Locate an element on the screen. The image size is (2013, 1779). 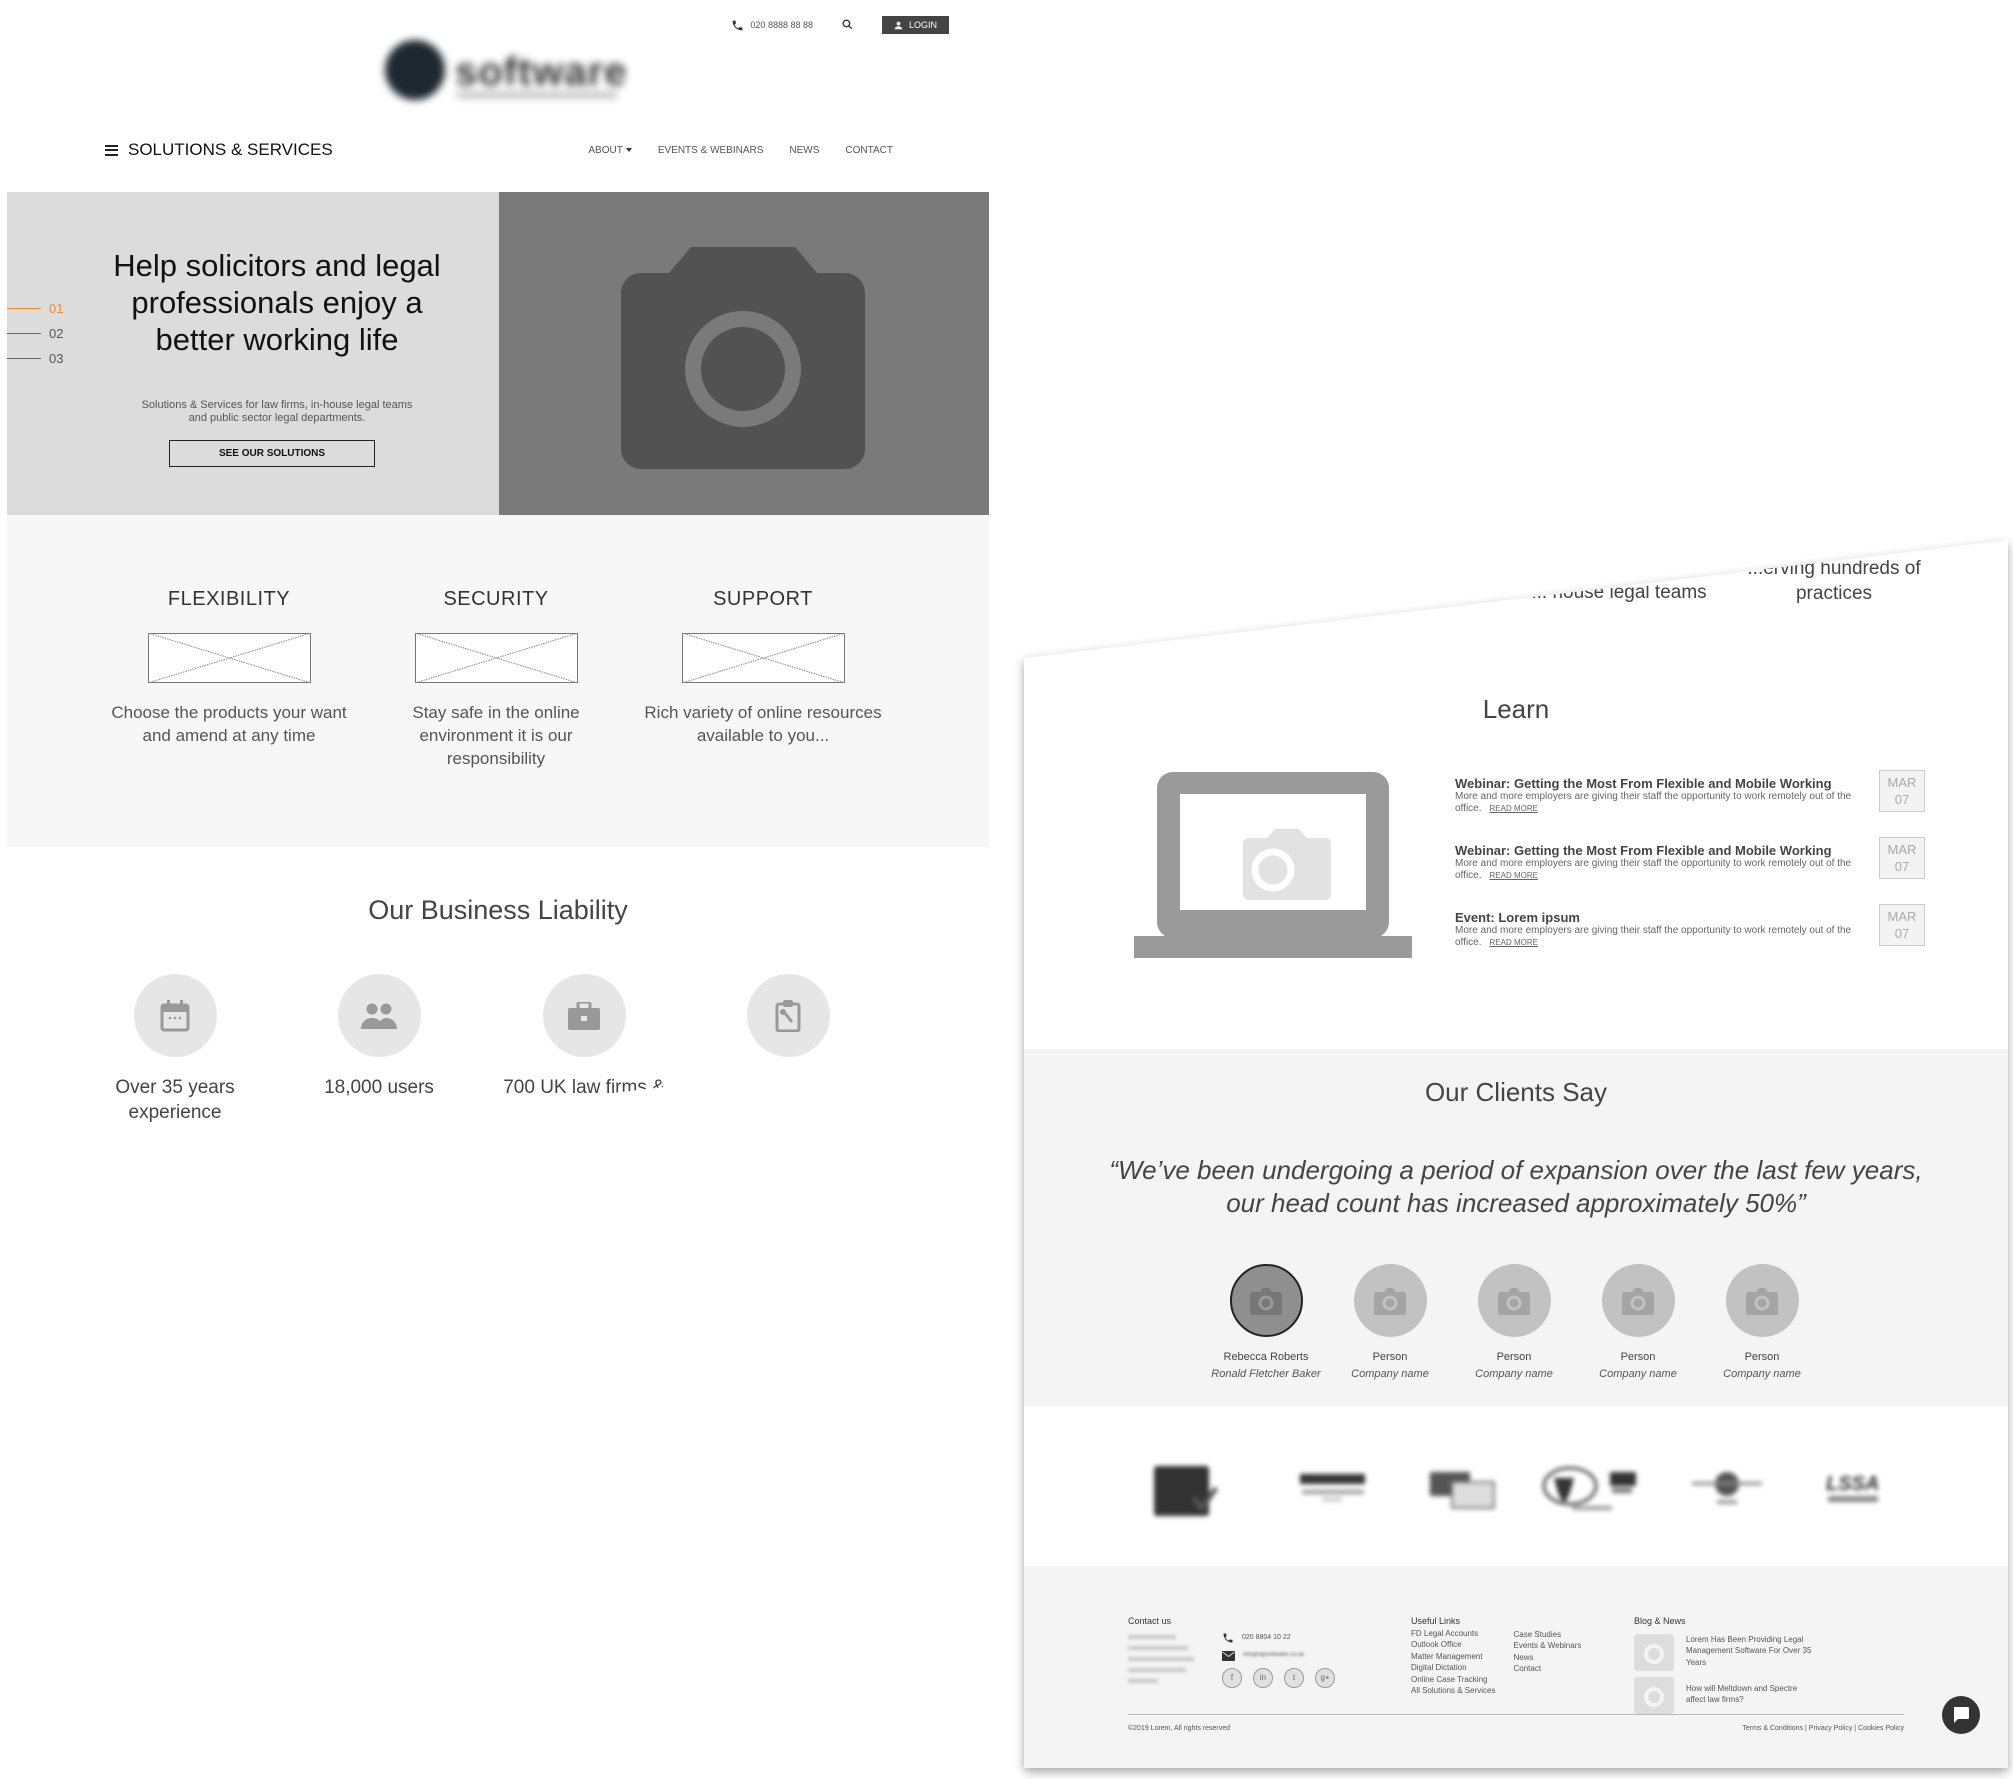
nav-about-label: ABOUT is located at coordinates (605, 150).